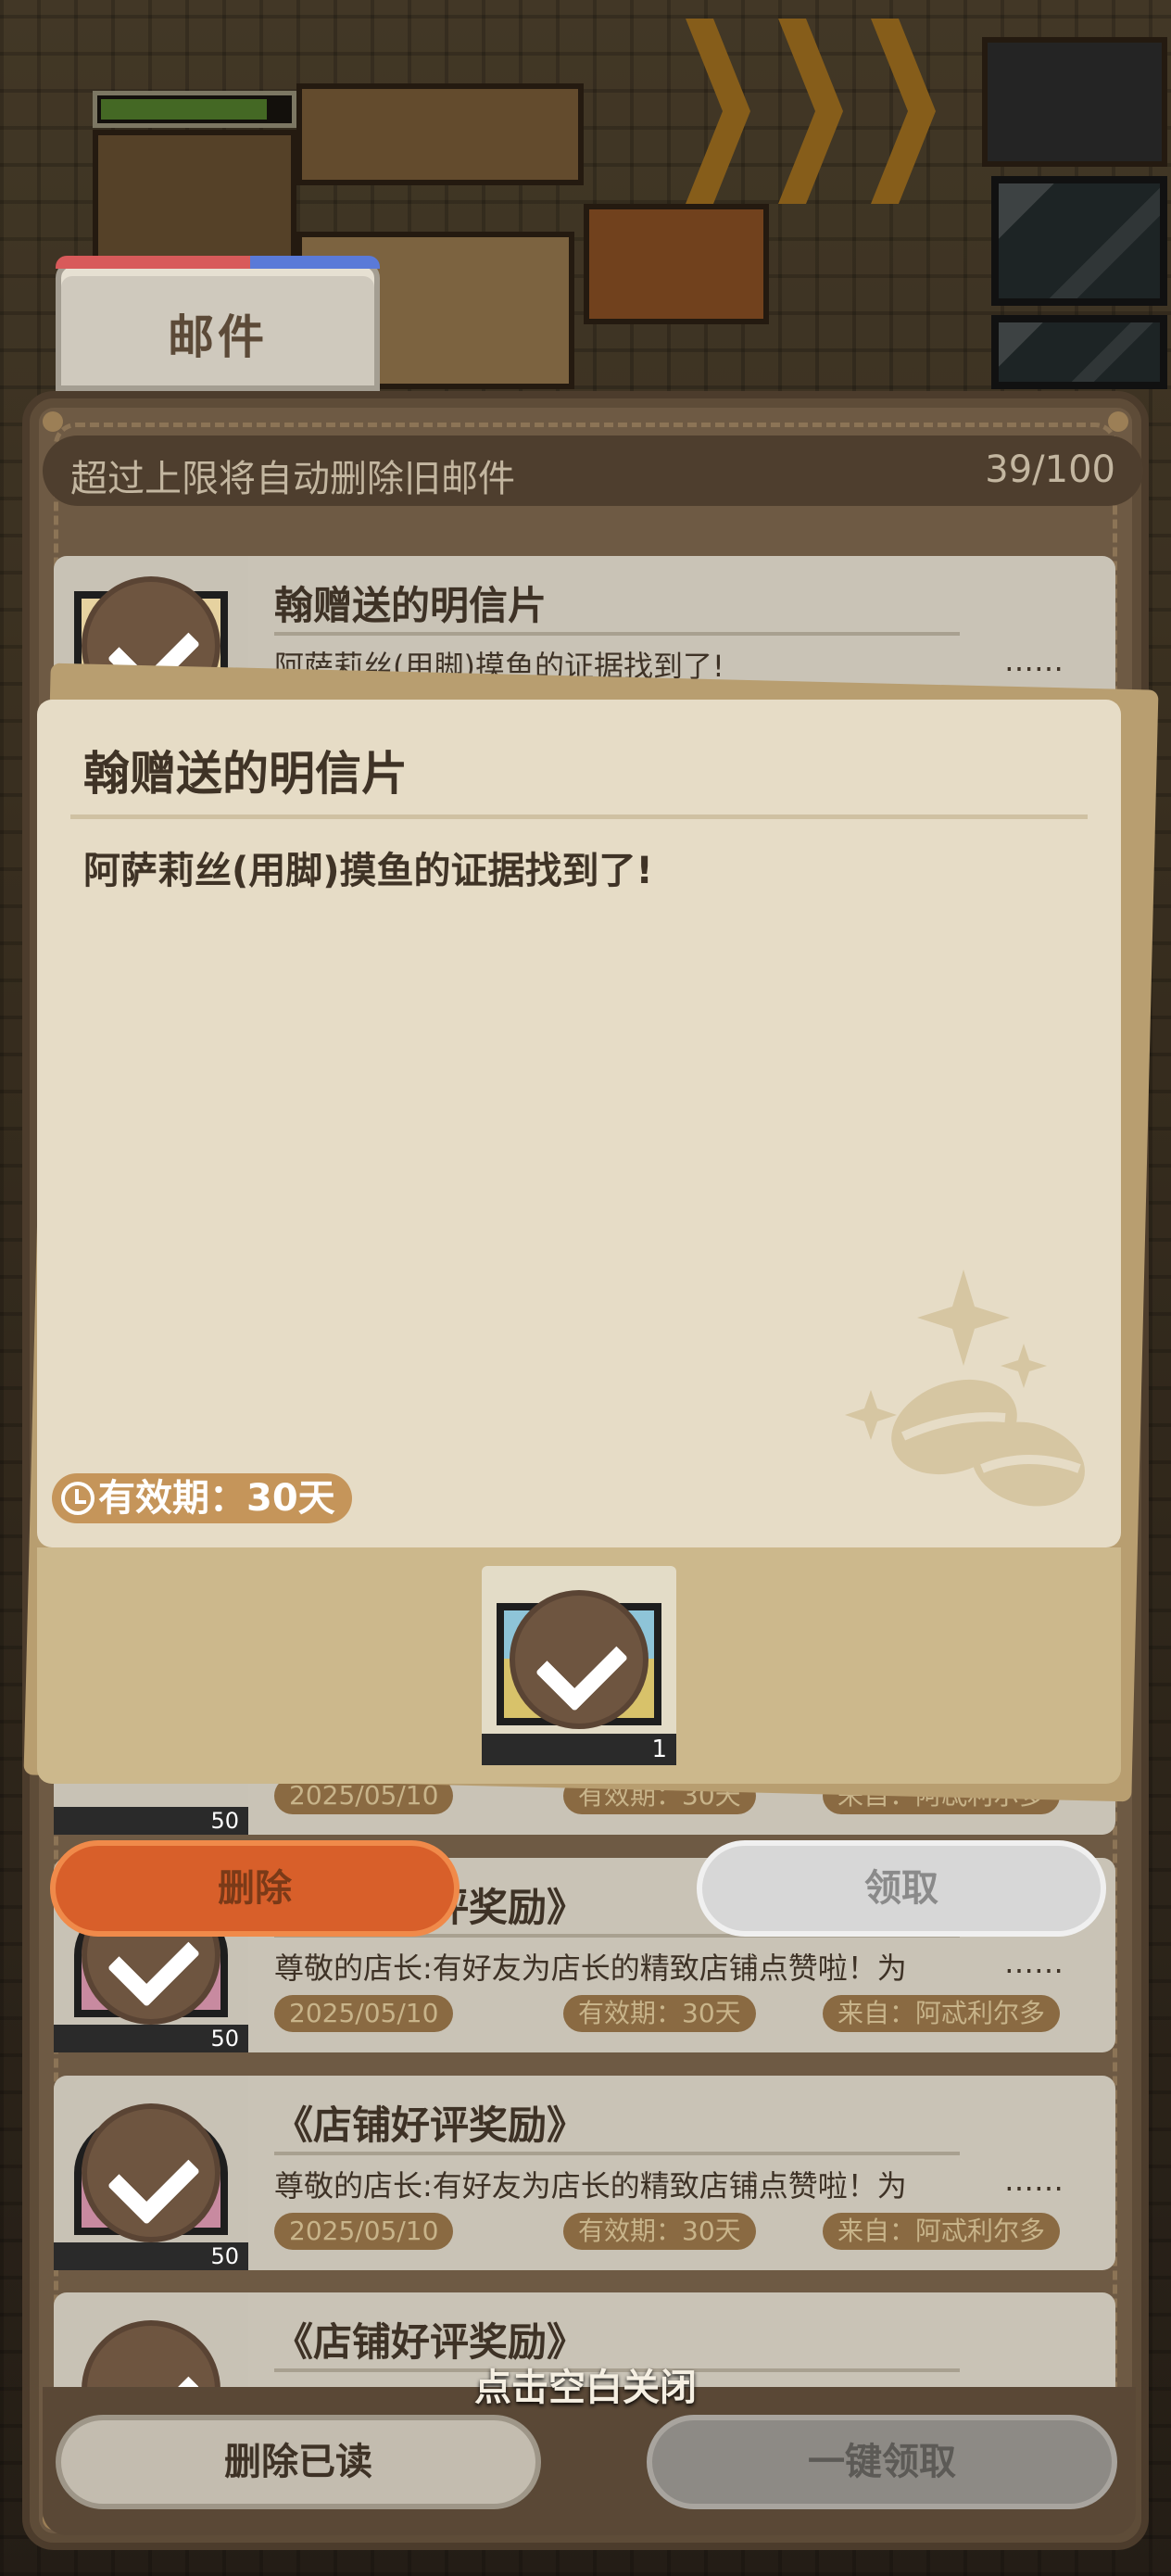 This screenshot has height=2576, width=1171. Describe the element at coordinates (217, 1498) in the screenshot. I see `letter-validity-text: 有效期：30天` at that location.